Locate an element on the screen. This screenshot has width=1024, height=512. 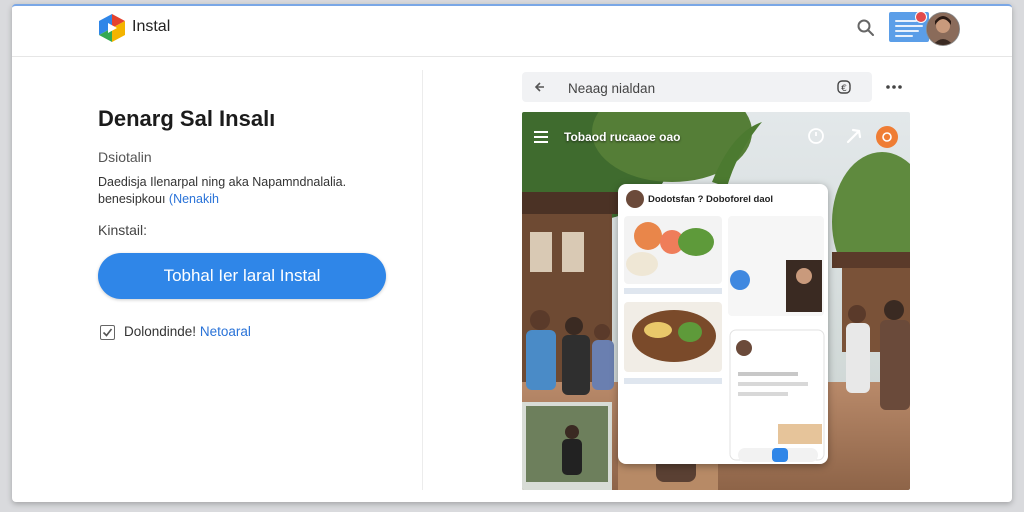
preview-address-bar: € is located at coordinates (697, 87).